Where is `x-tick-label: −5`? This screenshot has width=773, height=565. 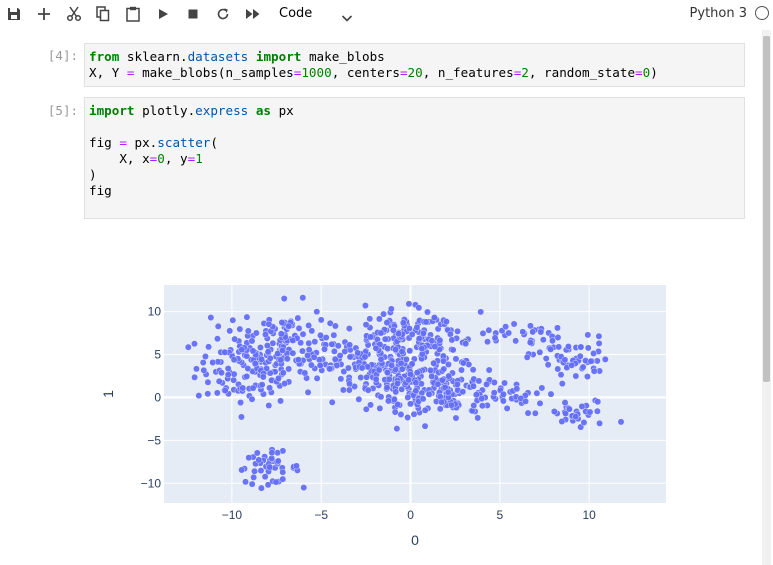 x-tick-label: −5 is located at coordinates (321, 515).